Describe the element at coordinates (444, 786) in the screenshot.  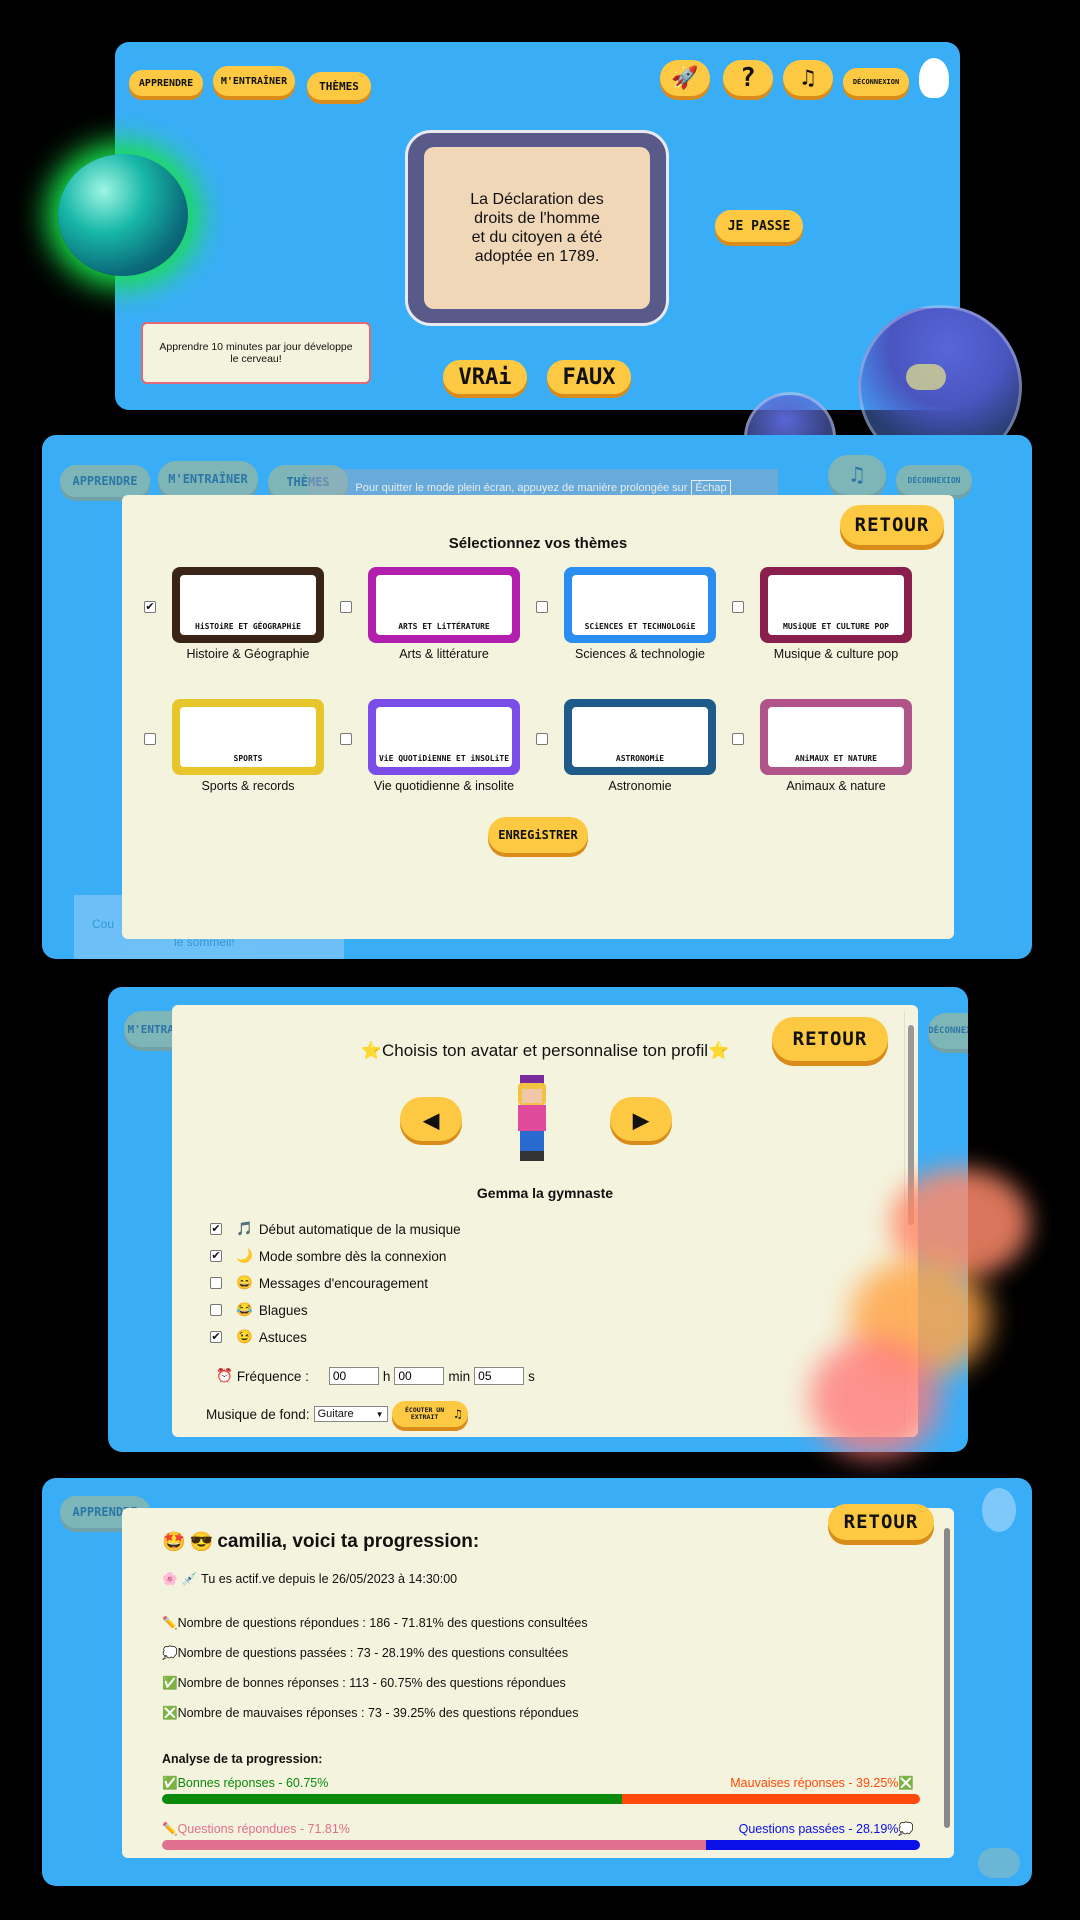
I see `theme-label: Vie quotidienne & insolite` at that location.